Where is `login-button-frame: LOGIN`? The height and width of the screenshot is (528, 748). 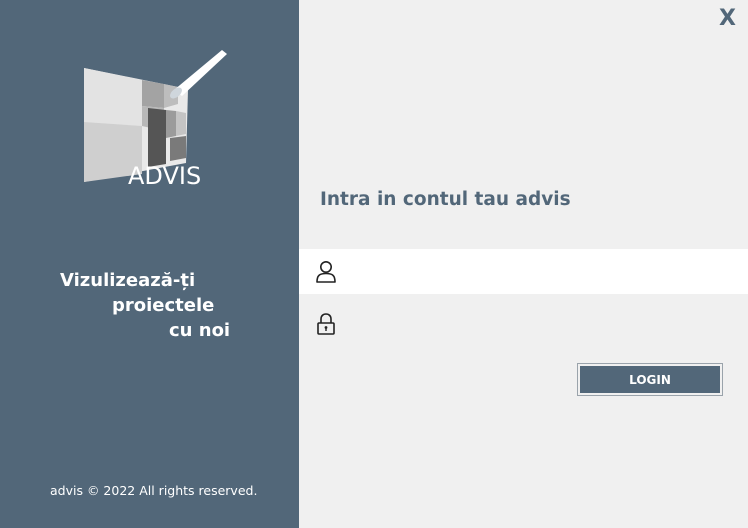
login-button-frame: LOGIN is located at coordinates (650, 379).